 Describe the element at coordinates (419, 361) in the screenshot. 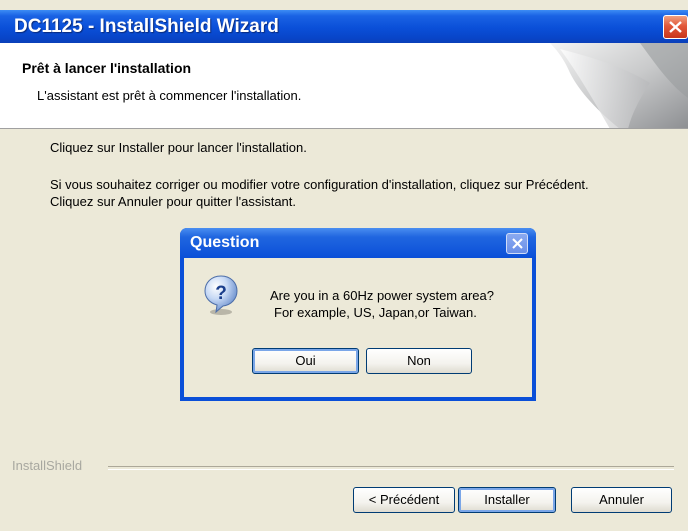

I see `no-button: Non` at that location.